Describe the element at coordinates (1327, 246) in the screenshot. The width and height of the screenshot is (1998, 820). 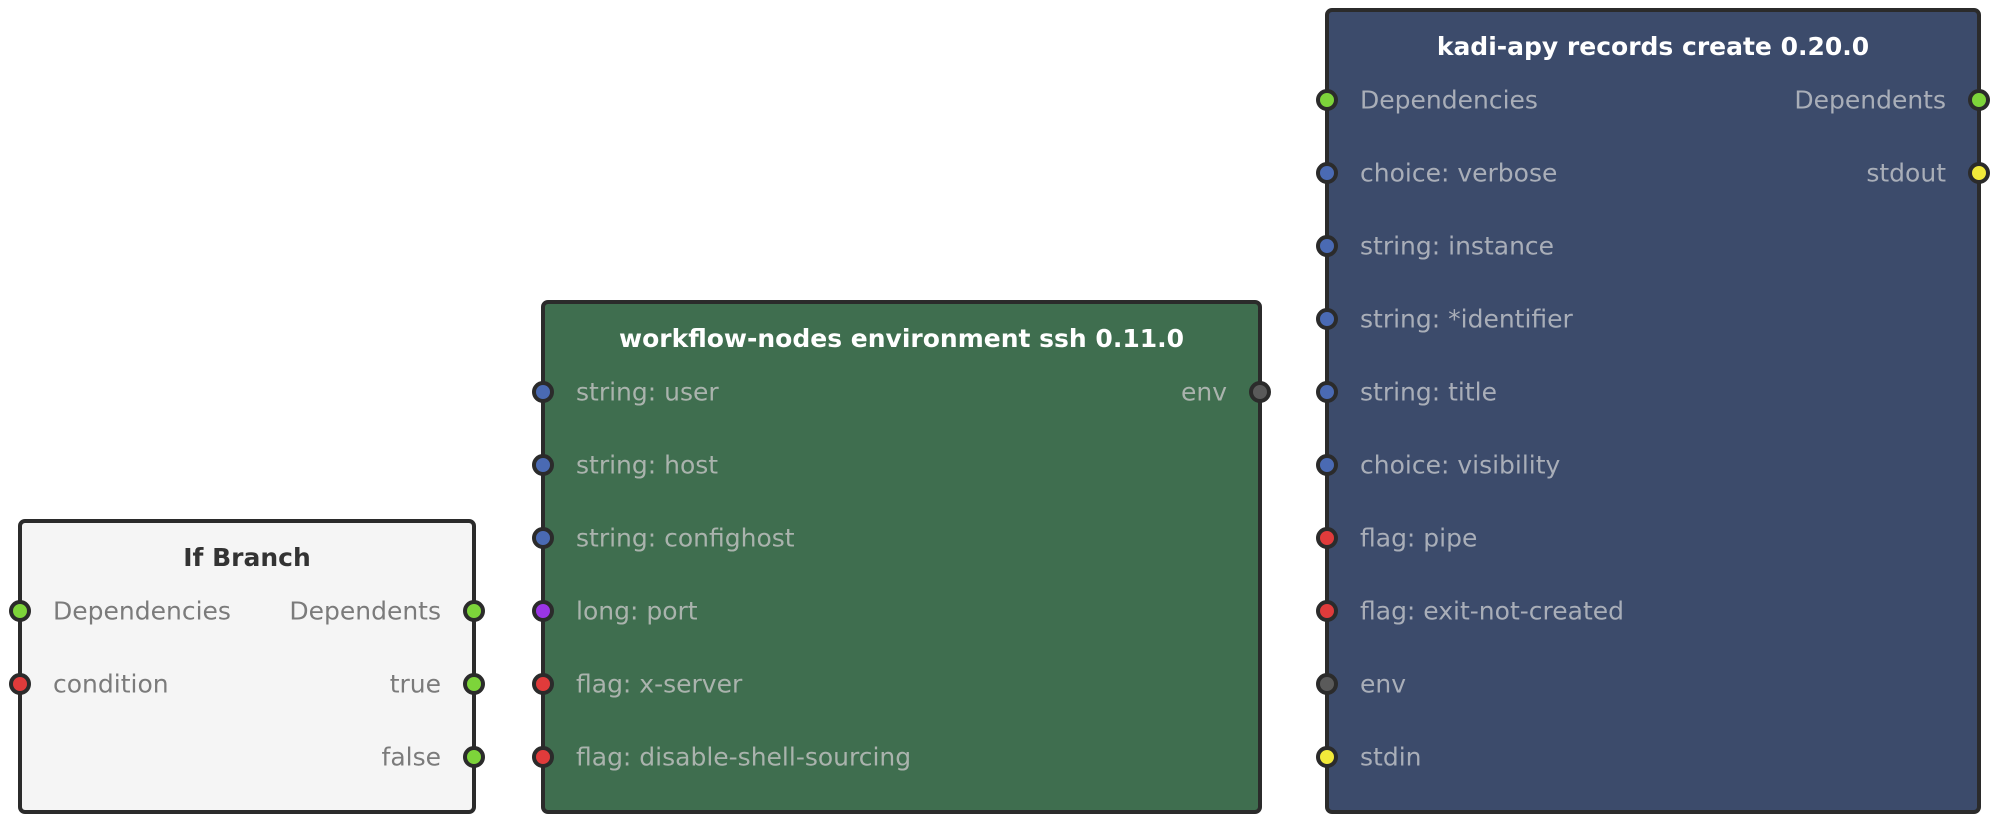
I see `input-port-string-instance` at that location.